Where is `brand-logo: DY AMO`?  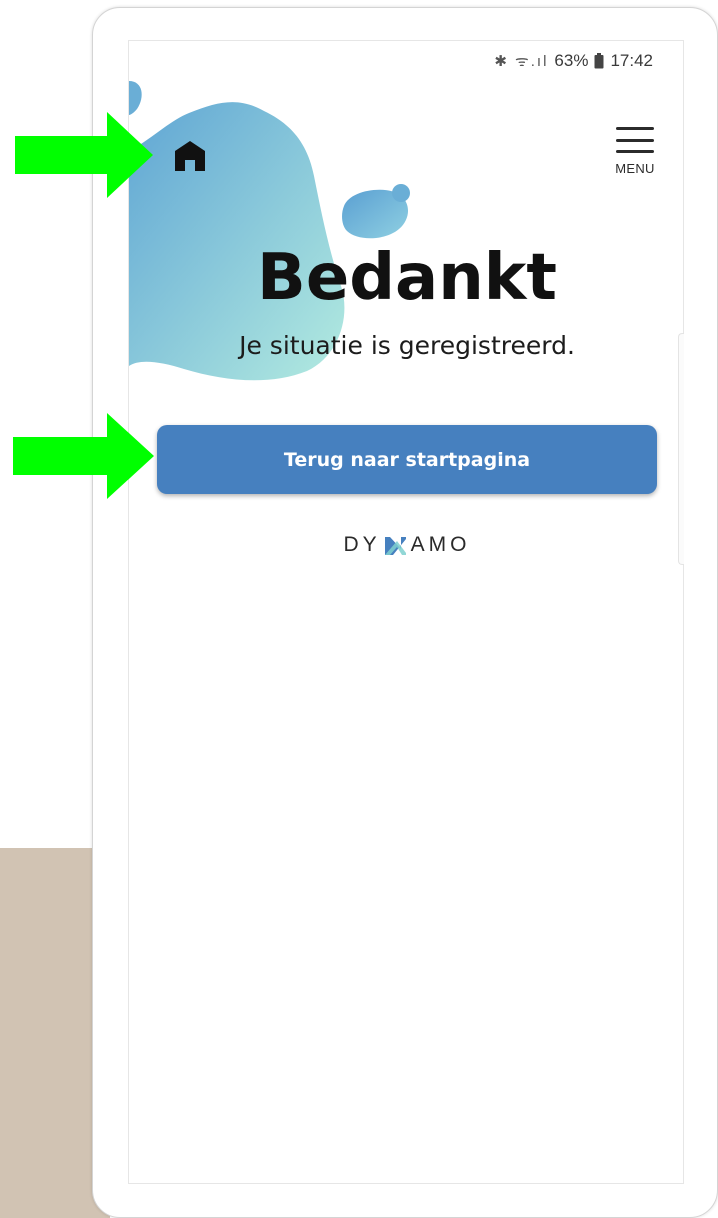 brand-logo: DY AMO is located at coordinates (406, 545).